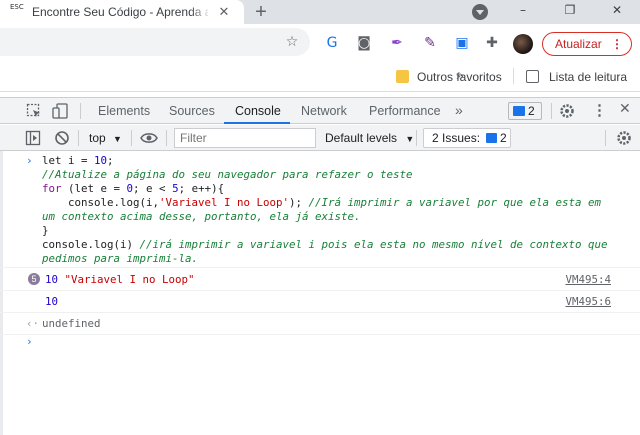  Describe the element at coordinates (261, 12) in the screenshot. I see `new-tab-button: +` at that location.